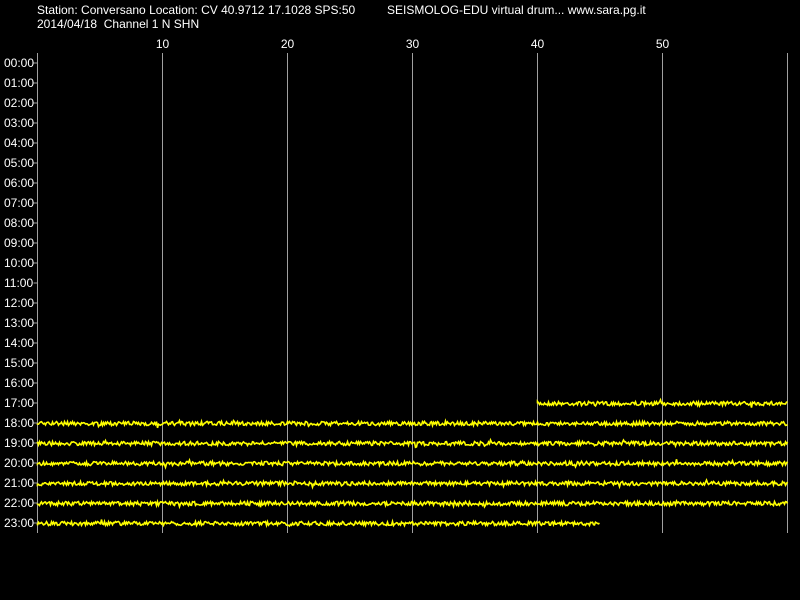 The image size is (800, 600). I want to click on y-tick-label: 06:00, so click(19, 183).